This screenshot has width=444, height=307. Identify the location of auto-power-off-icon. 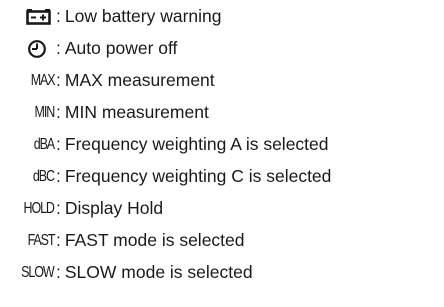
(37, 49).